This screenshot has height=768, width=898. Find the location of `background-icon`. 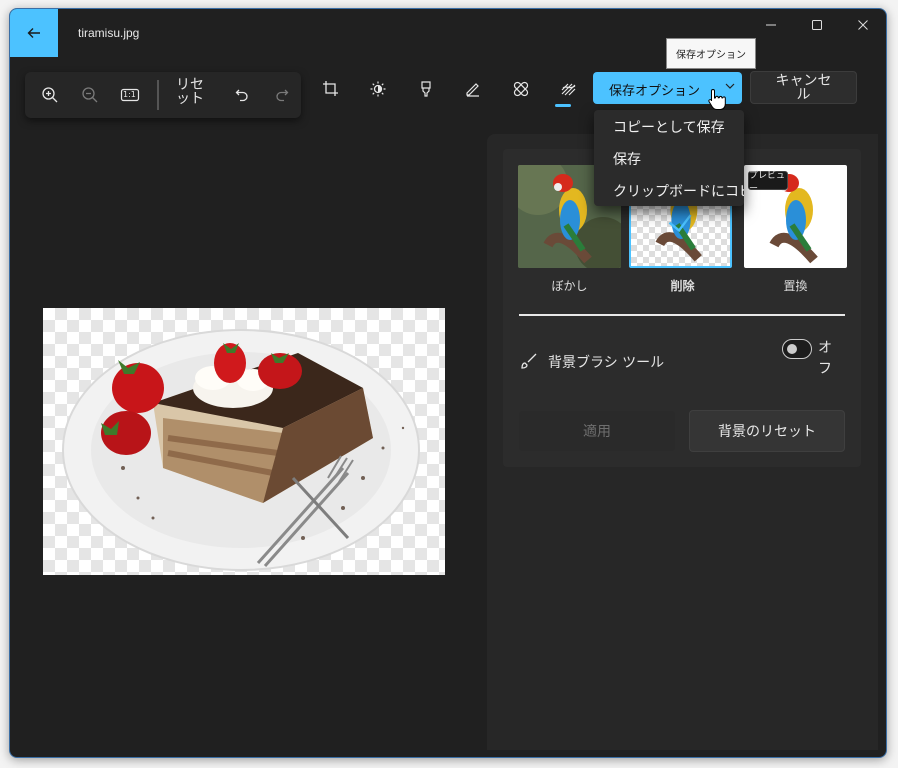

background-icon is located at coordinates (568, 89).